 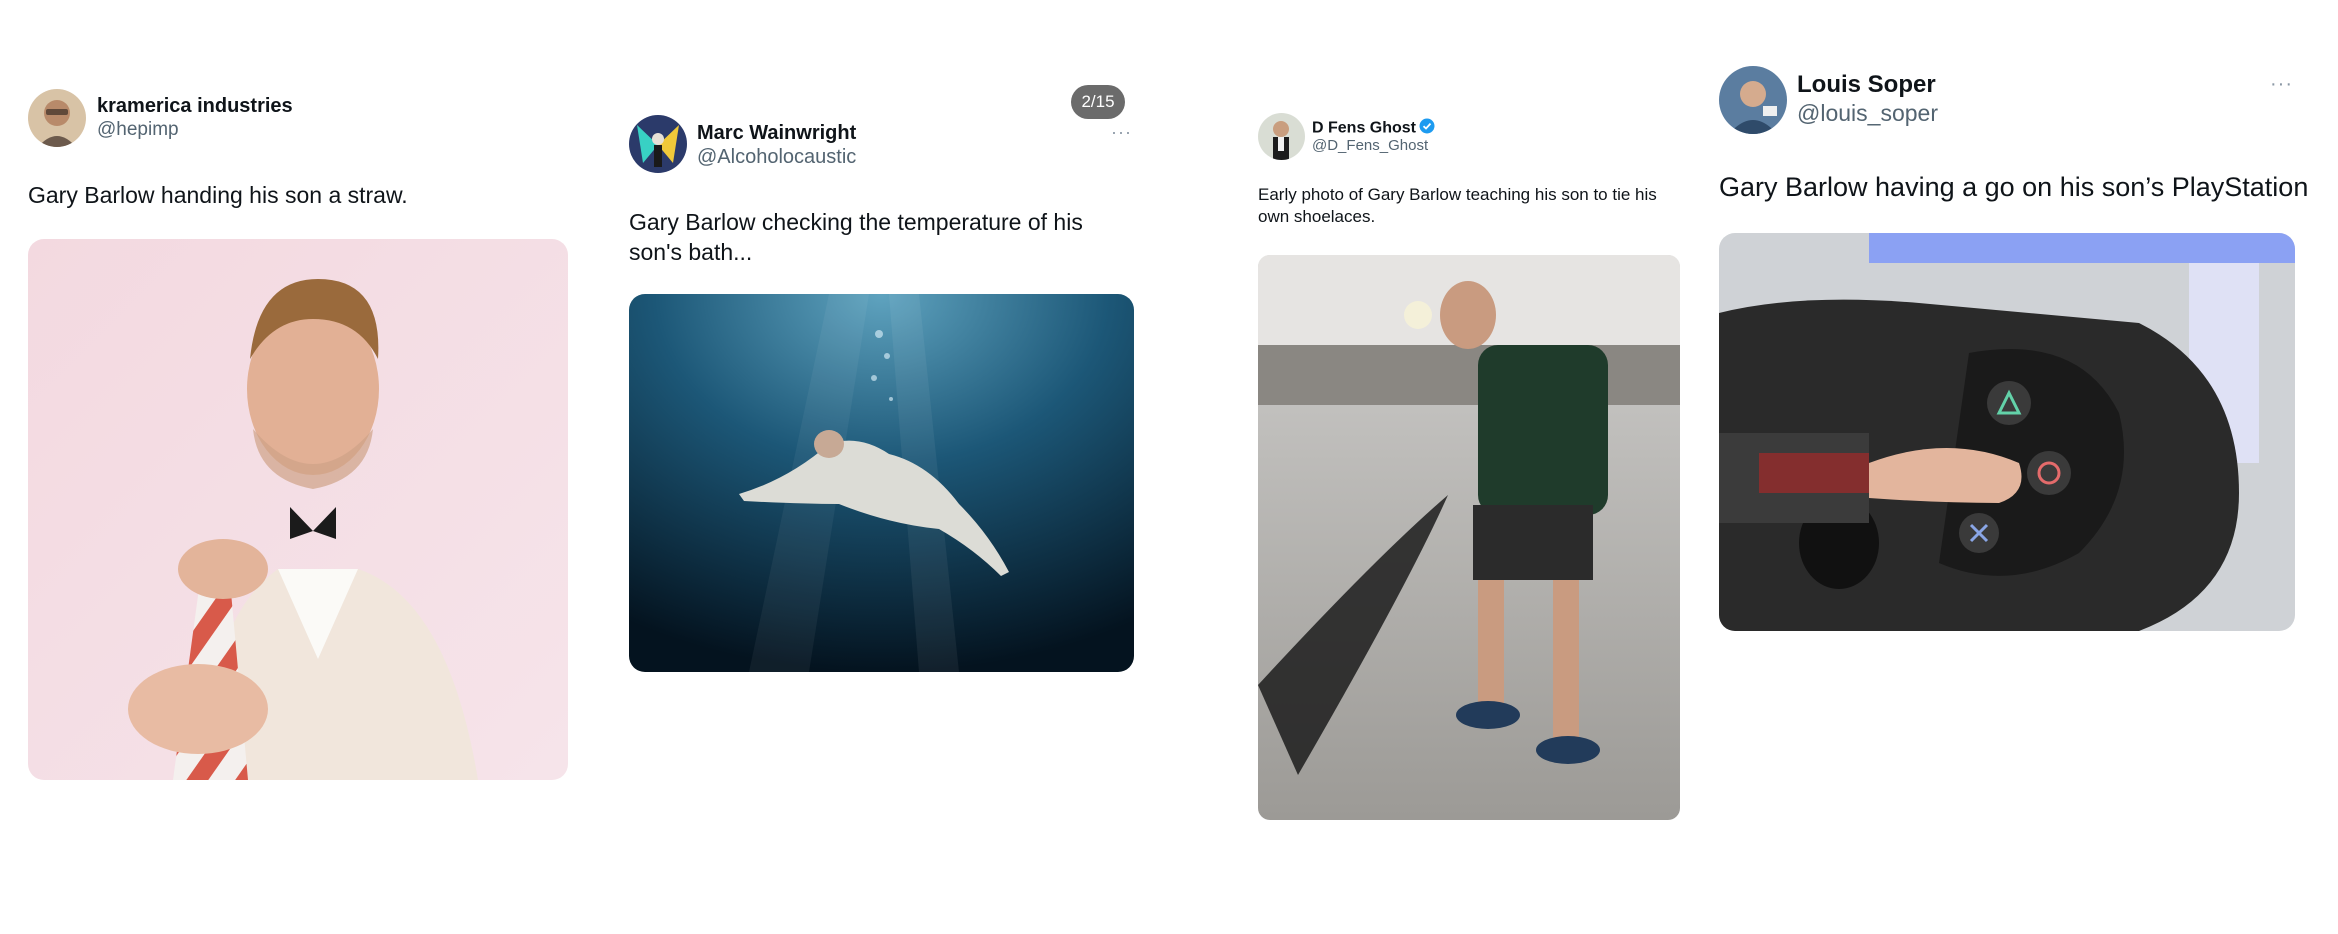 I want to click on verified-badge-icon, so click(x=1427, y=128).